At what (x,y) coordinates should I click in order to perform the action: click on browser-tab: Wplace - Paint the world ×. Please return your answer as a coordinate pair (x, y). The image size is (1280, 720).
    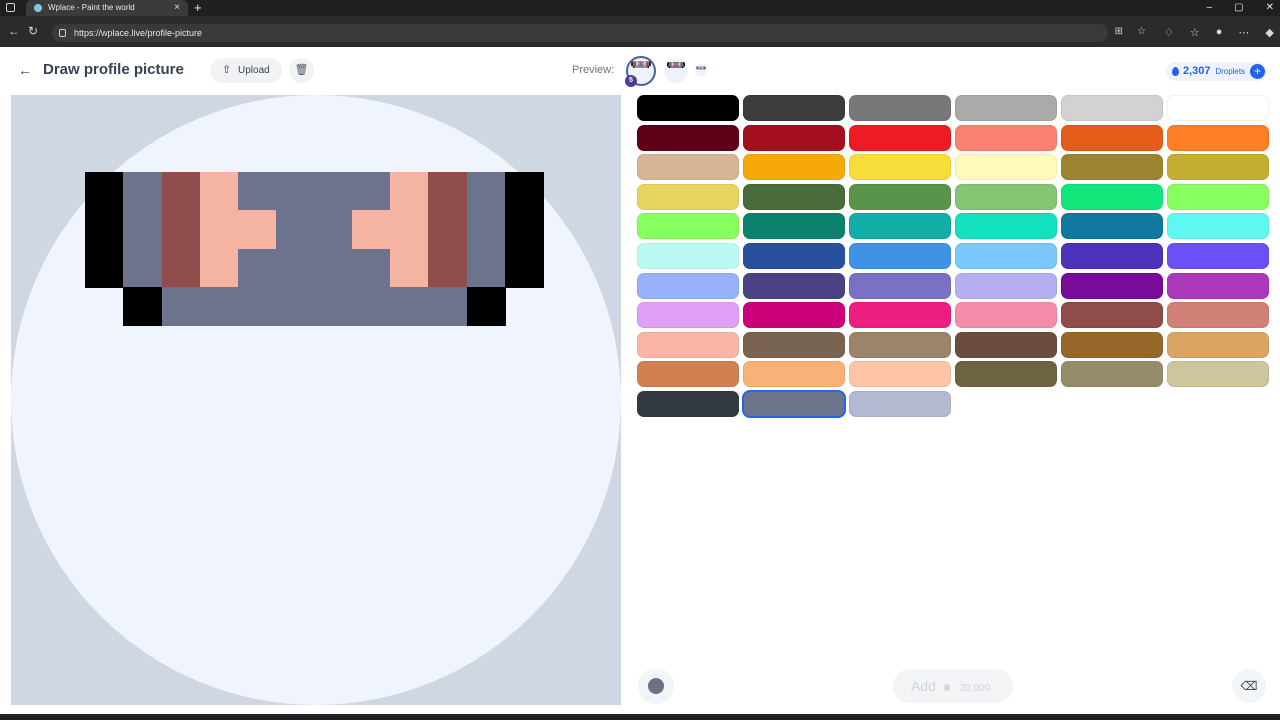
    Looking at the image, I should click on (107, 8).